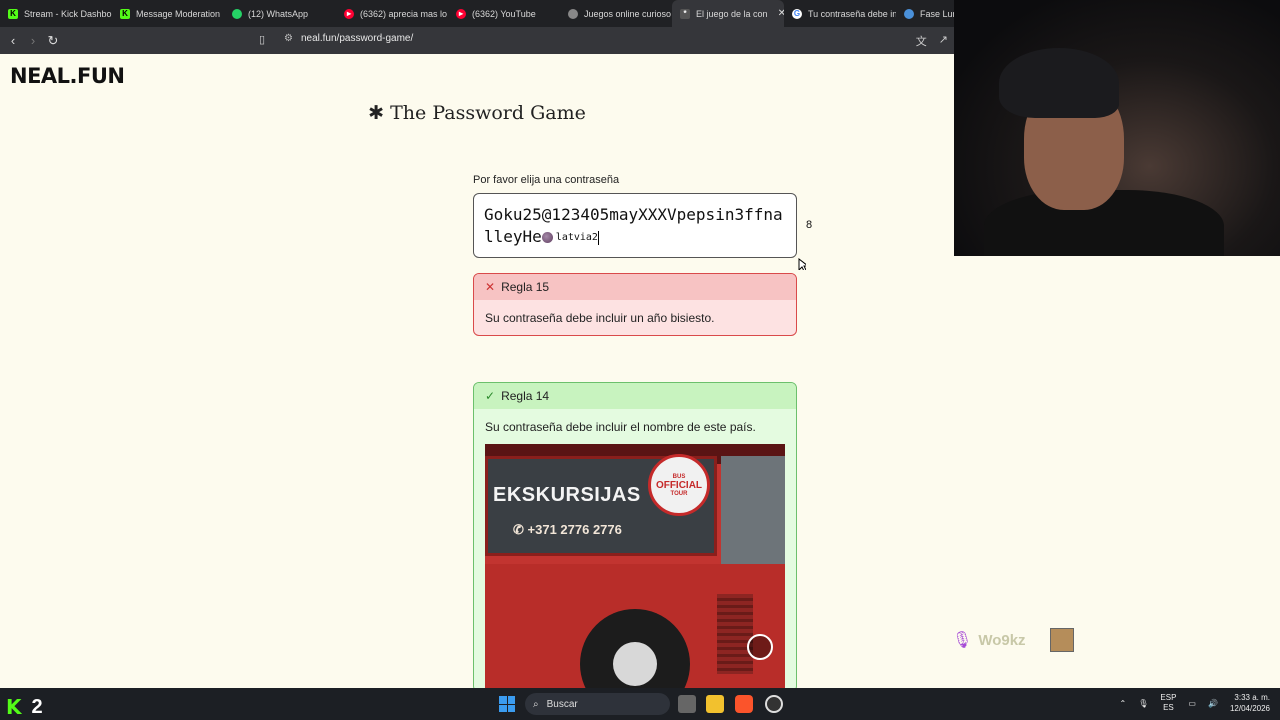 This screenshot has width=1280, height=720. What do you see at coordinates (1192, 703) in the screenshot?
I see `network-icon: ▭` at bounding box center [1192, 703].